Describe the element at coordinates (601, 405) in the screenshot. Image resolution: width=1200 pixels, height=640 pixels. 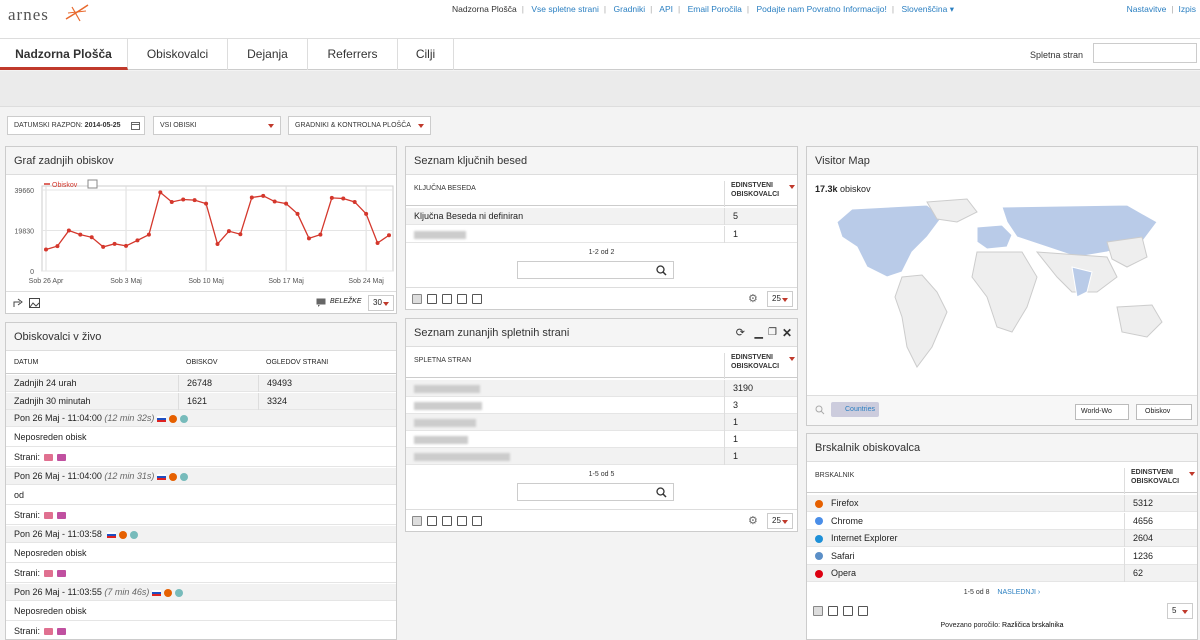
I see `table-row: 3` at that location.